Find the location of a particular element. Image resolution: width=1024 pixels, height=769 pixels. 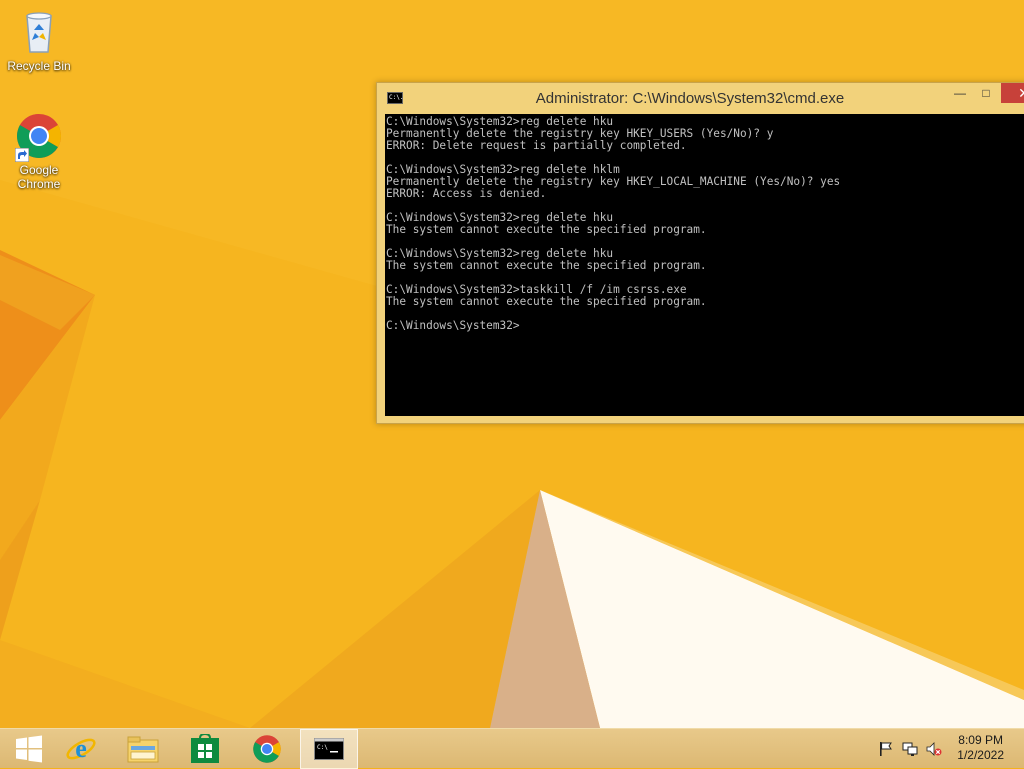

minimize-button: — is located at coordinates (960, 93).